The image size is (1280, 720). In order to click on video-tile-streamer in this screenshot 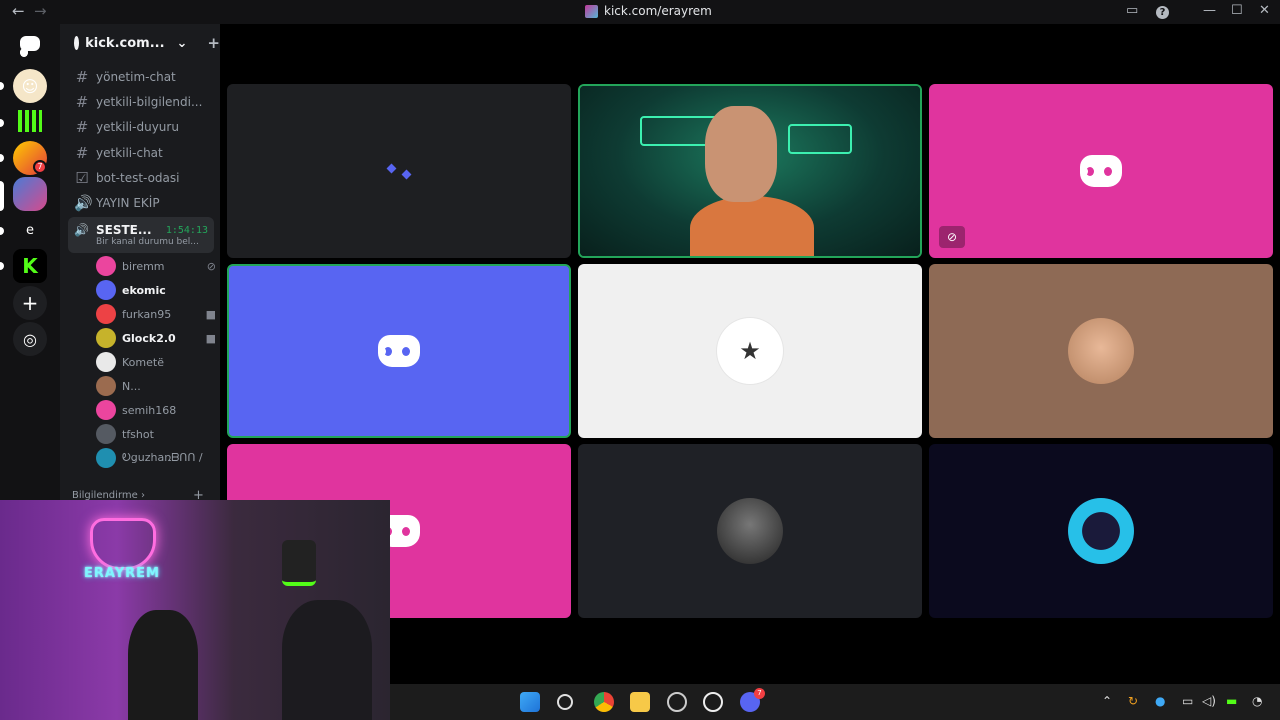, I will do `click(750, 171)`.